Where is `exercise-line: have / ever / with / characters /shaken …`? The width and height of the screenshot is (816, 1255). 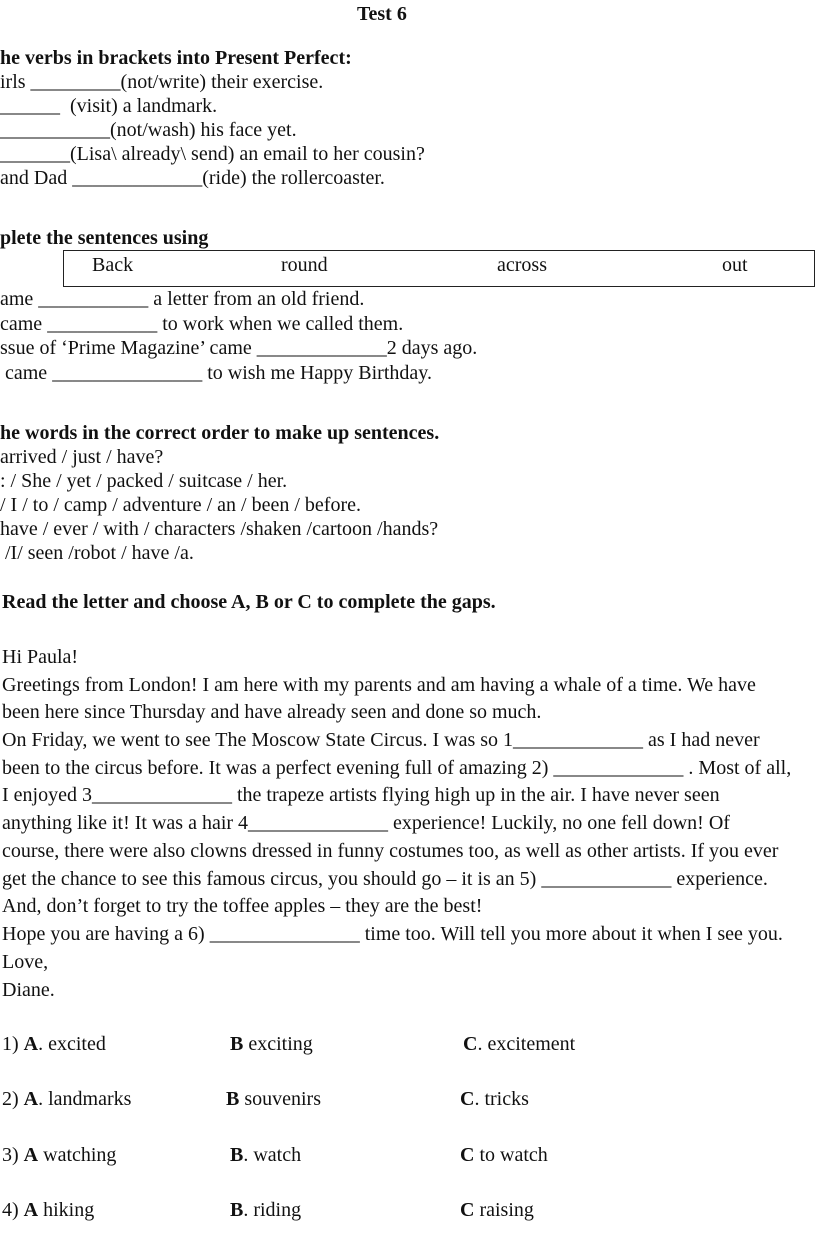
exercise-line: have / ever / with / characters /shaken … is located at coordinates (219, 529).